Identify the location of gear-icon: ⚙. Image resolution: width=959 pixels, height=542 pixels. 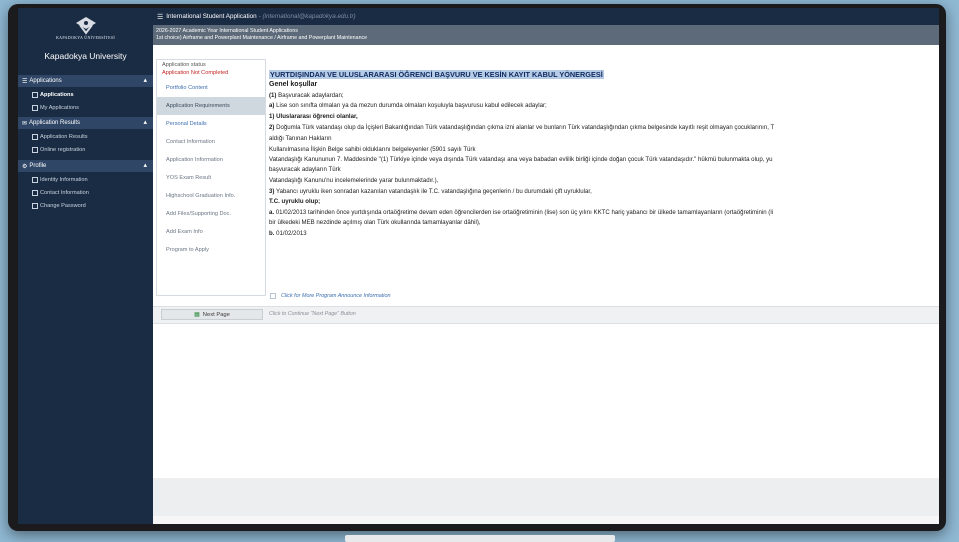
(25, 166).